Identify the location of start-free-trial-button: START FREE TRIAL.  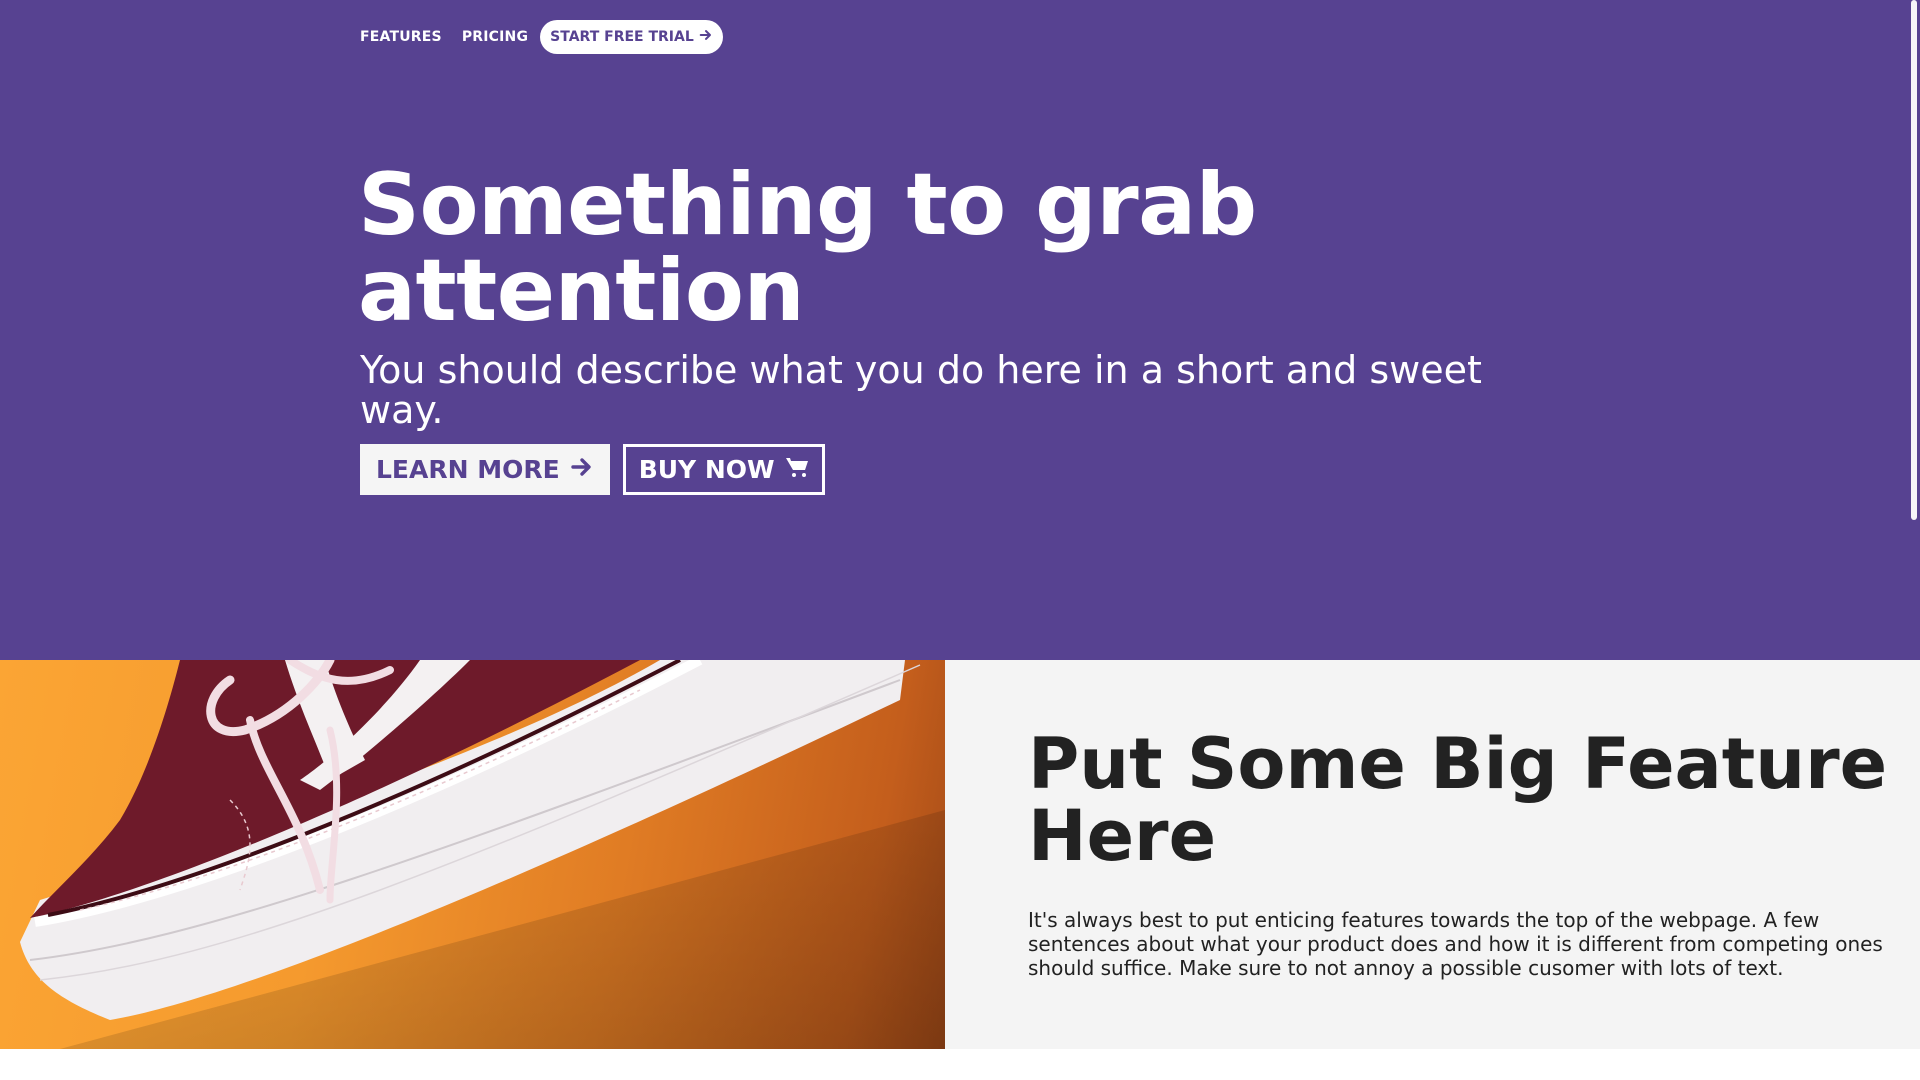
(631, 37).